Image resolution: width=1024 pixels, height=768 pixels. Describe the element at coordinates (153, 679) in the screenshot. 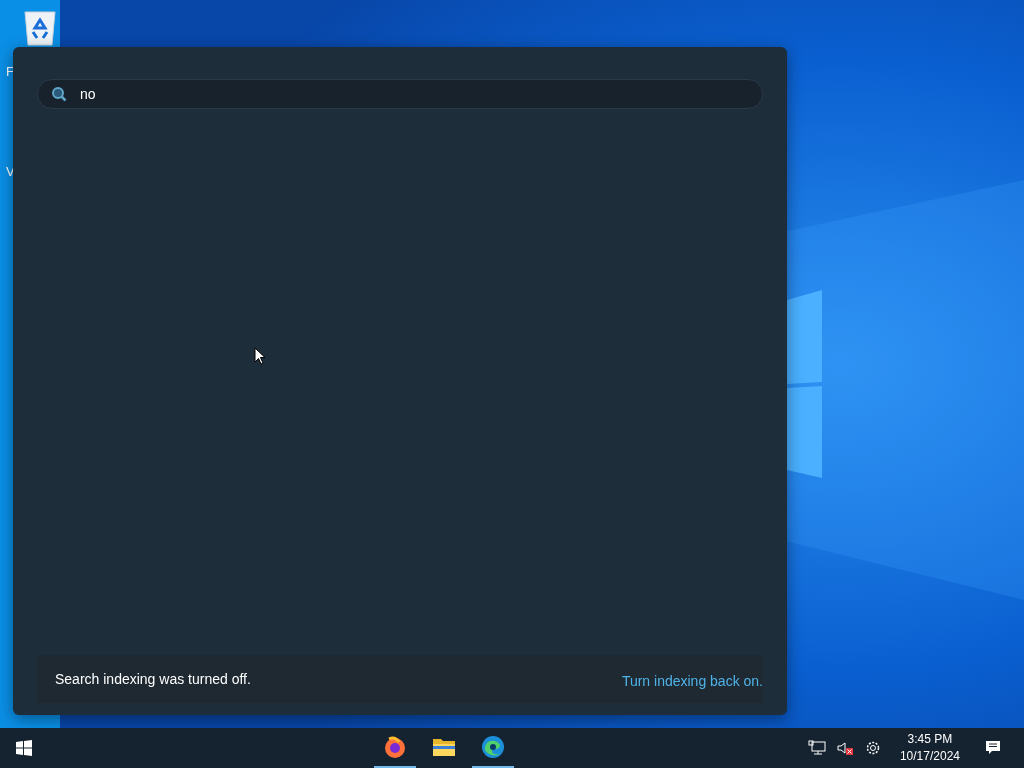

I see `notice-text: Search indexing was turned off.` at that location.